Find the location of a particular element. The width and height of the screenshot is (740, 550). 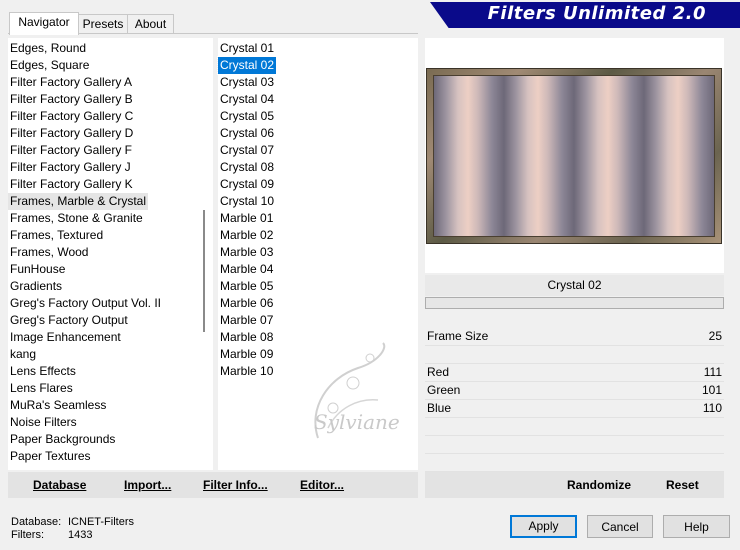

preview-image is located at coordinates (574, 156).